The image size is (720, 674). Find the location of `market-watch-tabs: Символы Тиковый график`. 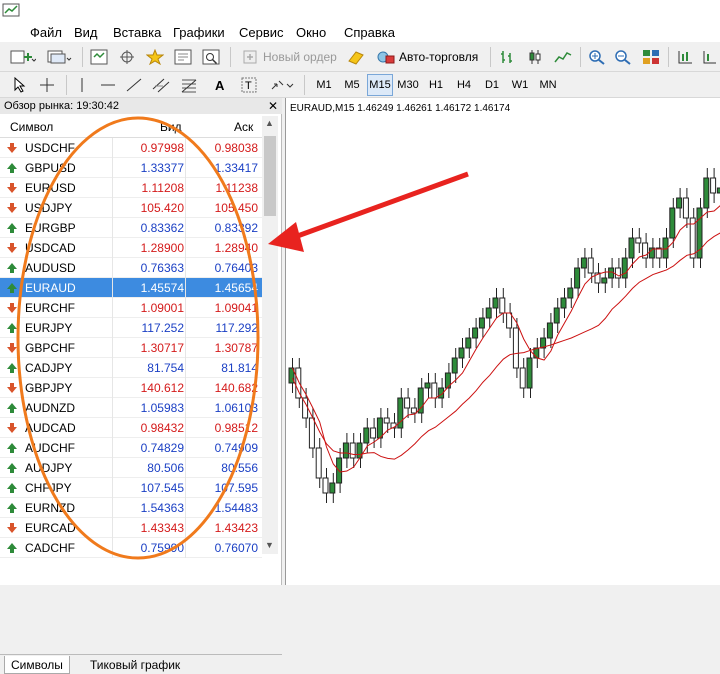

market-watch-tabs: Символы Тиковый график is located at coordinates (141, 664).